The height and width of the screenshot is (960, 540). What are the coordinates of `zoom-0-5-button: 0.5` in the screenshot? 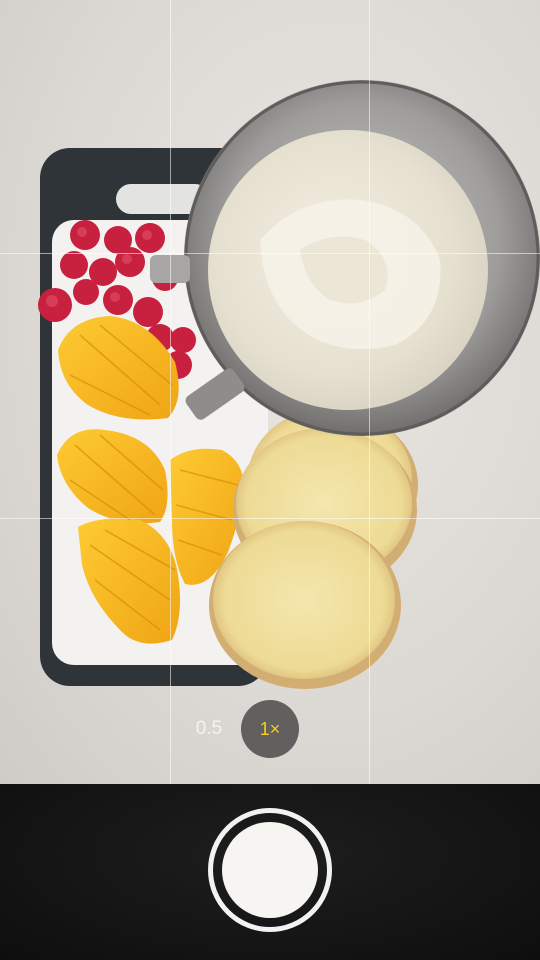 It's located at (209, 729).